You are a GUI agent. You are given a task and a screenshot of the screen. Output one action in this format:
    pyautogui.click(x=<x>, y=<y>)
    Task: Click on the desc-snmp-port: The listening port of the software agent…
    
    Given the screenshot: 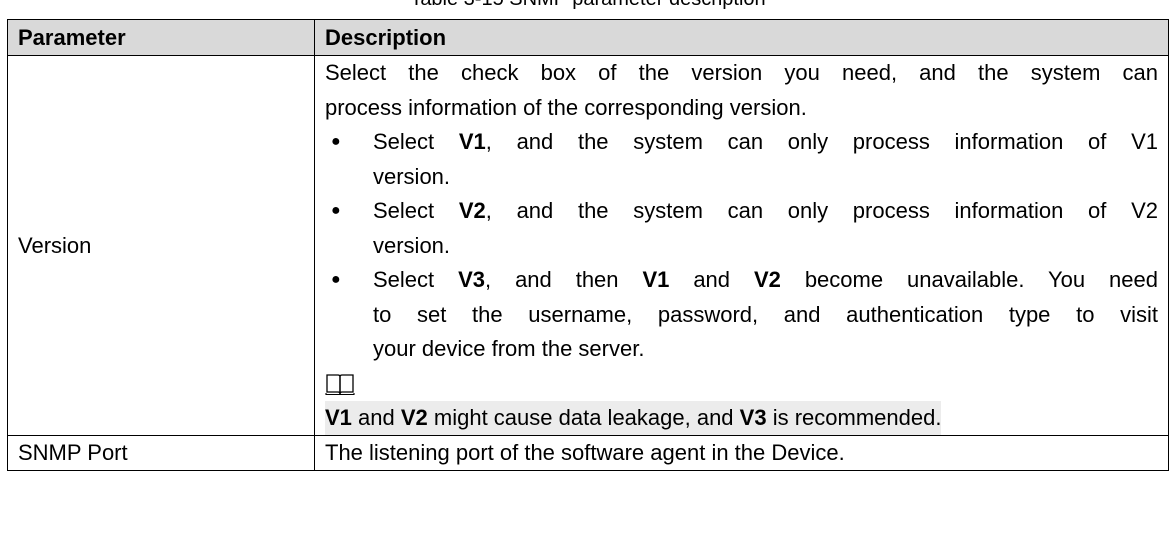 What is the action you would take?
    pyautogui.click(x=741, y=453)
    